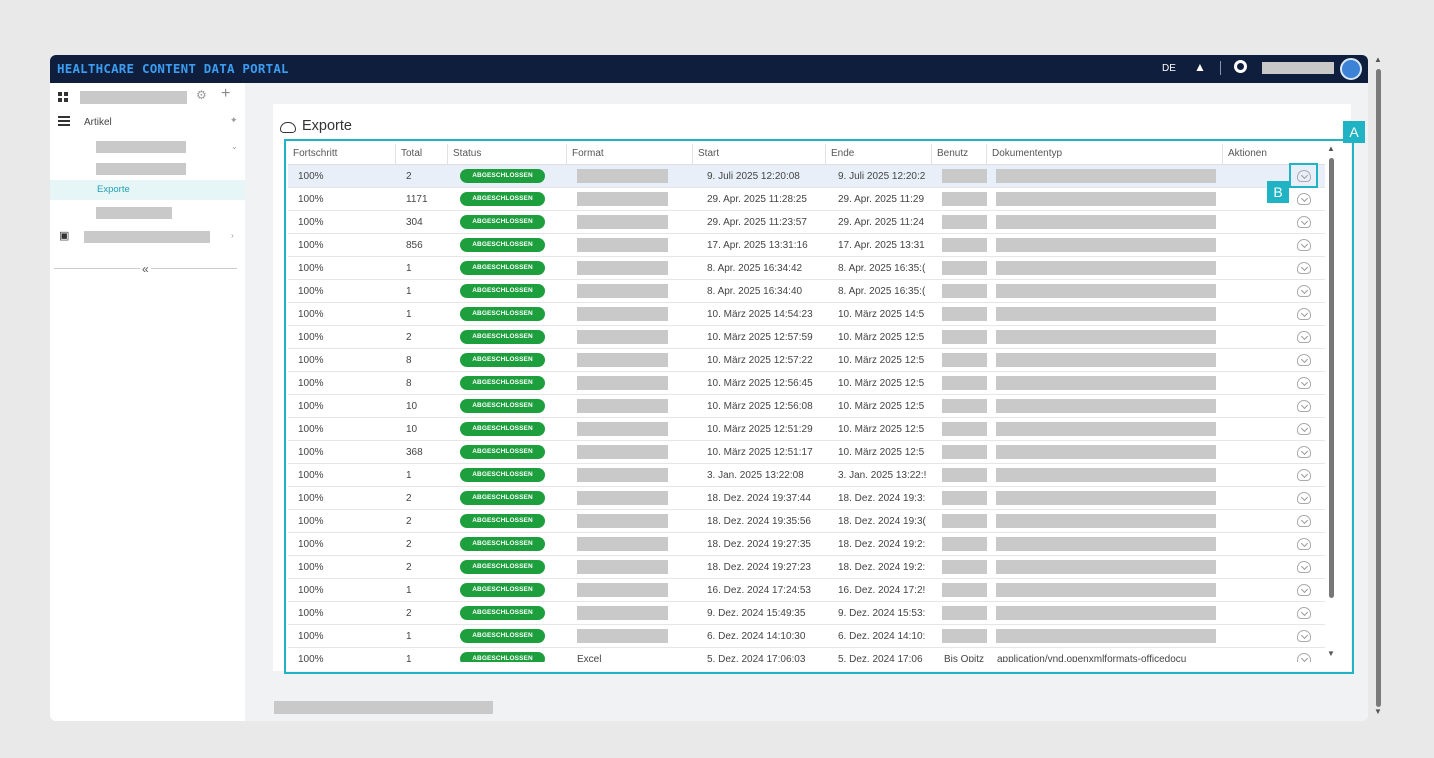  Describe the element at coordinates (1169, 68) in the screenshot. I see `language-switch: DE` at that location.